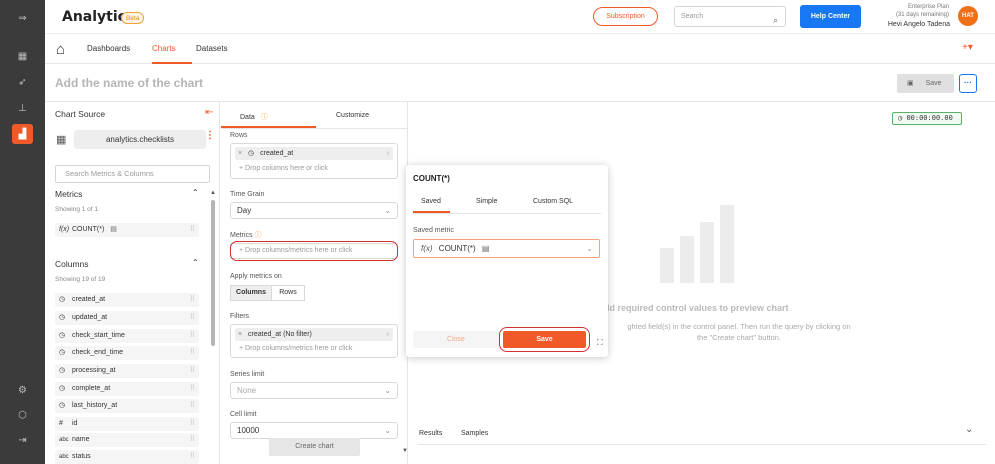 This screenshot has width=995, height=464. I want to click on charts-icon: ▟, so click(22, 134).